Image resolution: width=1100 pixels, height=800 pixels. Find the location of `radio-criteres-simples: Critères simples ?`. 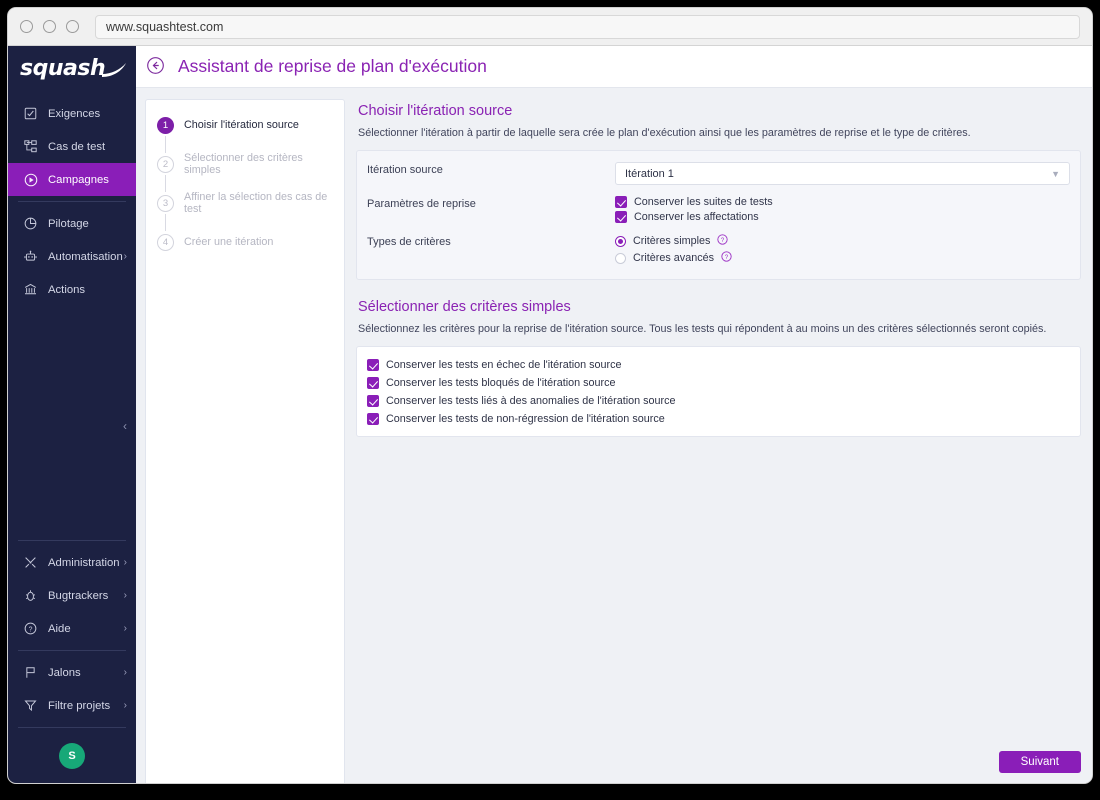

radio-criteres-simples: Critères simples ? is located at coordinates (673, 241).